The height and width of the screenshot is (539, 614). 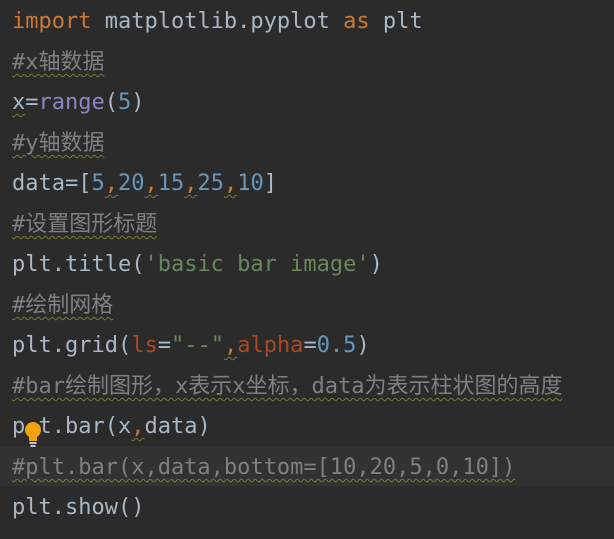 I want to click on number-literal: 20, so click(x=131, y=183).